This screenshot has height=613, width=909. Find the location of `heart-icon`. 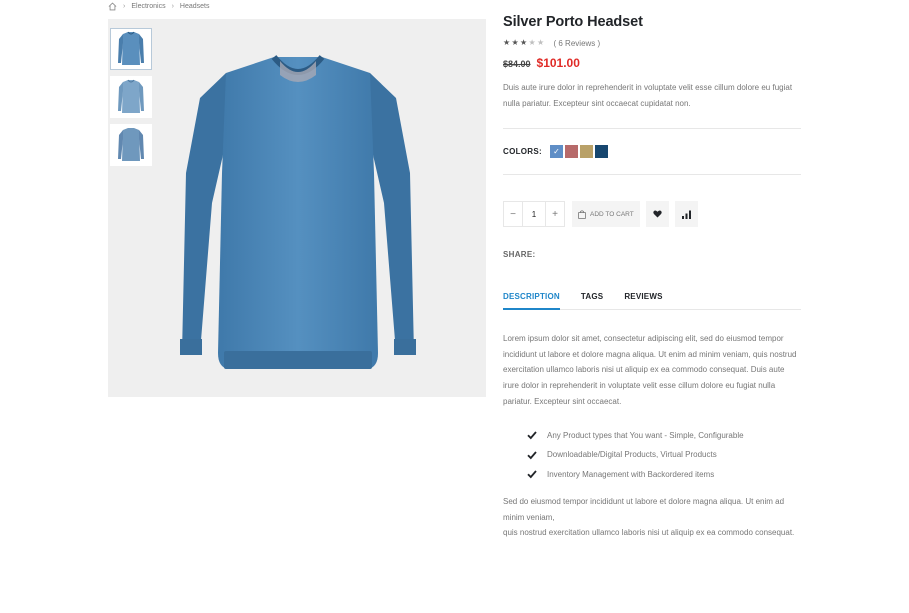

heart-icon is located at coordinates (657, 214).